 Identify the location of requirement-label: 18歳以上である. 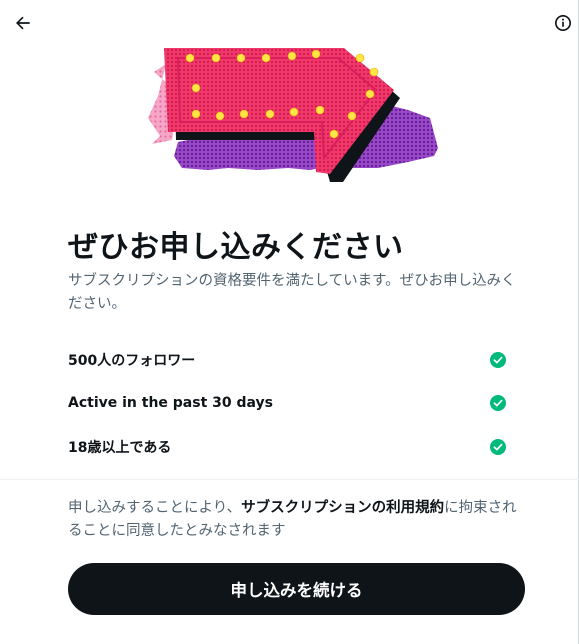
(120, 447).